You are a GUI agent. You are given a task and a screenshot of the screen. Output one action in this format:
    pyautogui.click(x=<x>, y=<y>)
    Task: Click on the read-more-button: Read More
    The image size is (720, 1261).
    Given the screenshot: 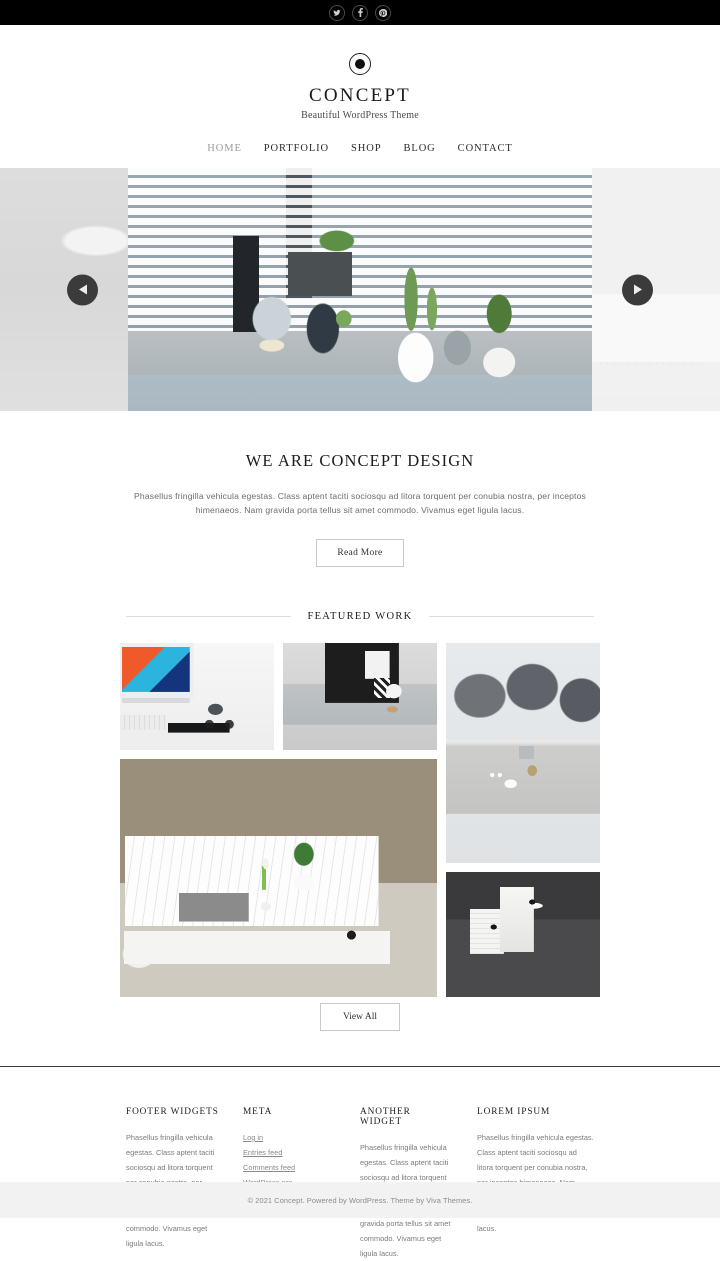 What is the action you would take?
    pyautogui.click(x=360, y=552)
    